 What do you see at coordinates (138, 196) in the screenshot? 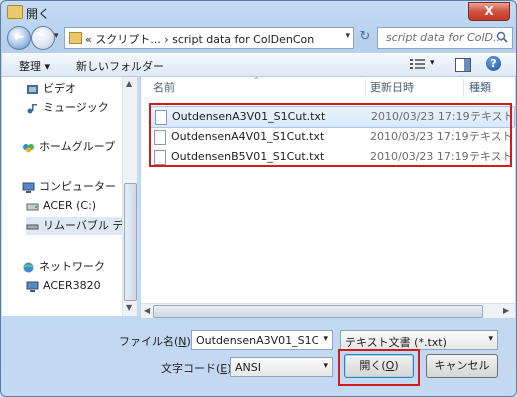
I see `pane-splitter` at bounding box center [138, 196].